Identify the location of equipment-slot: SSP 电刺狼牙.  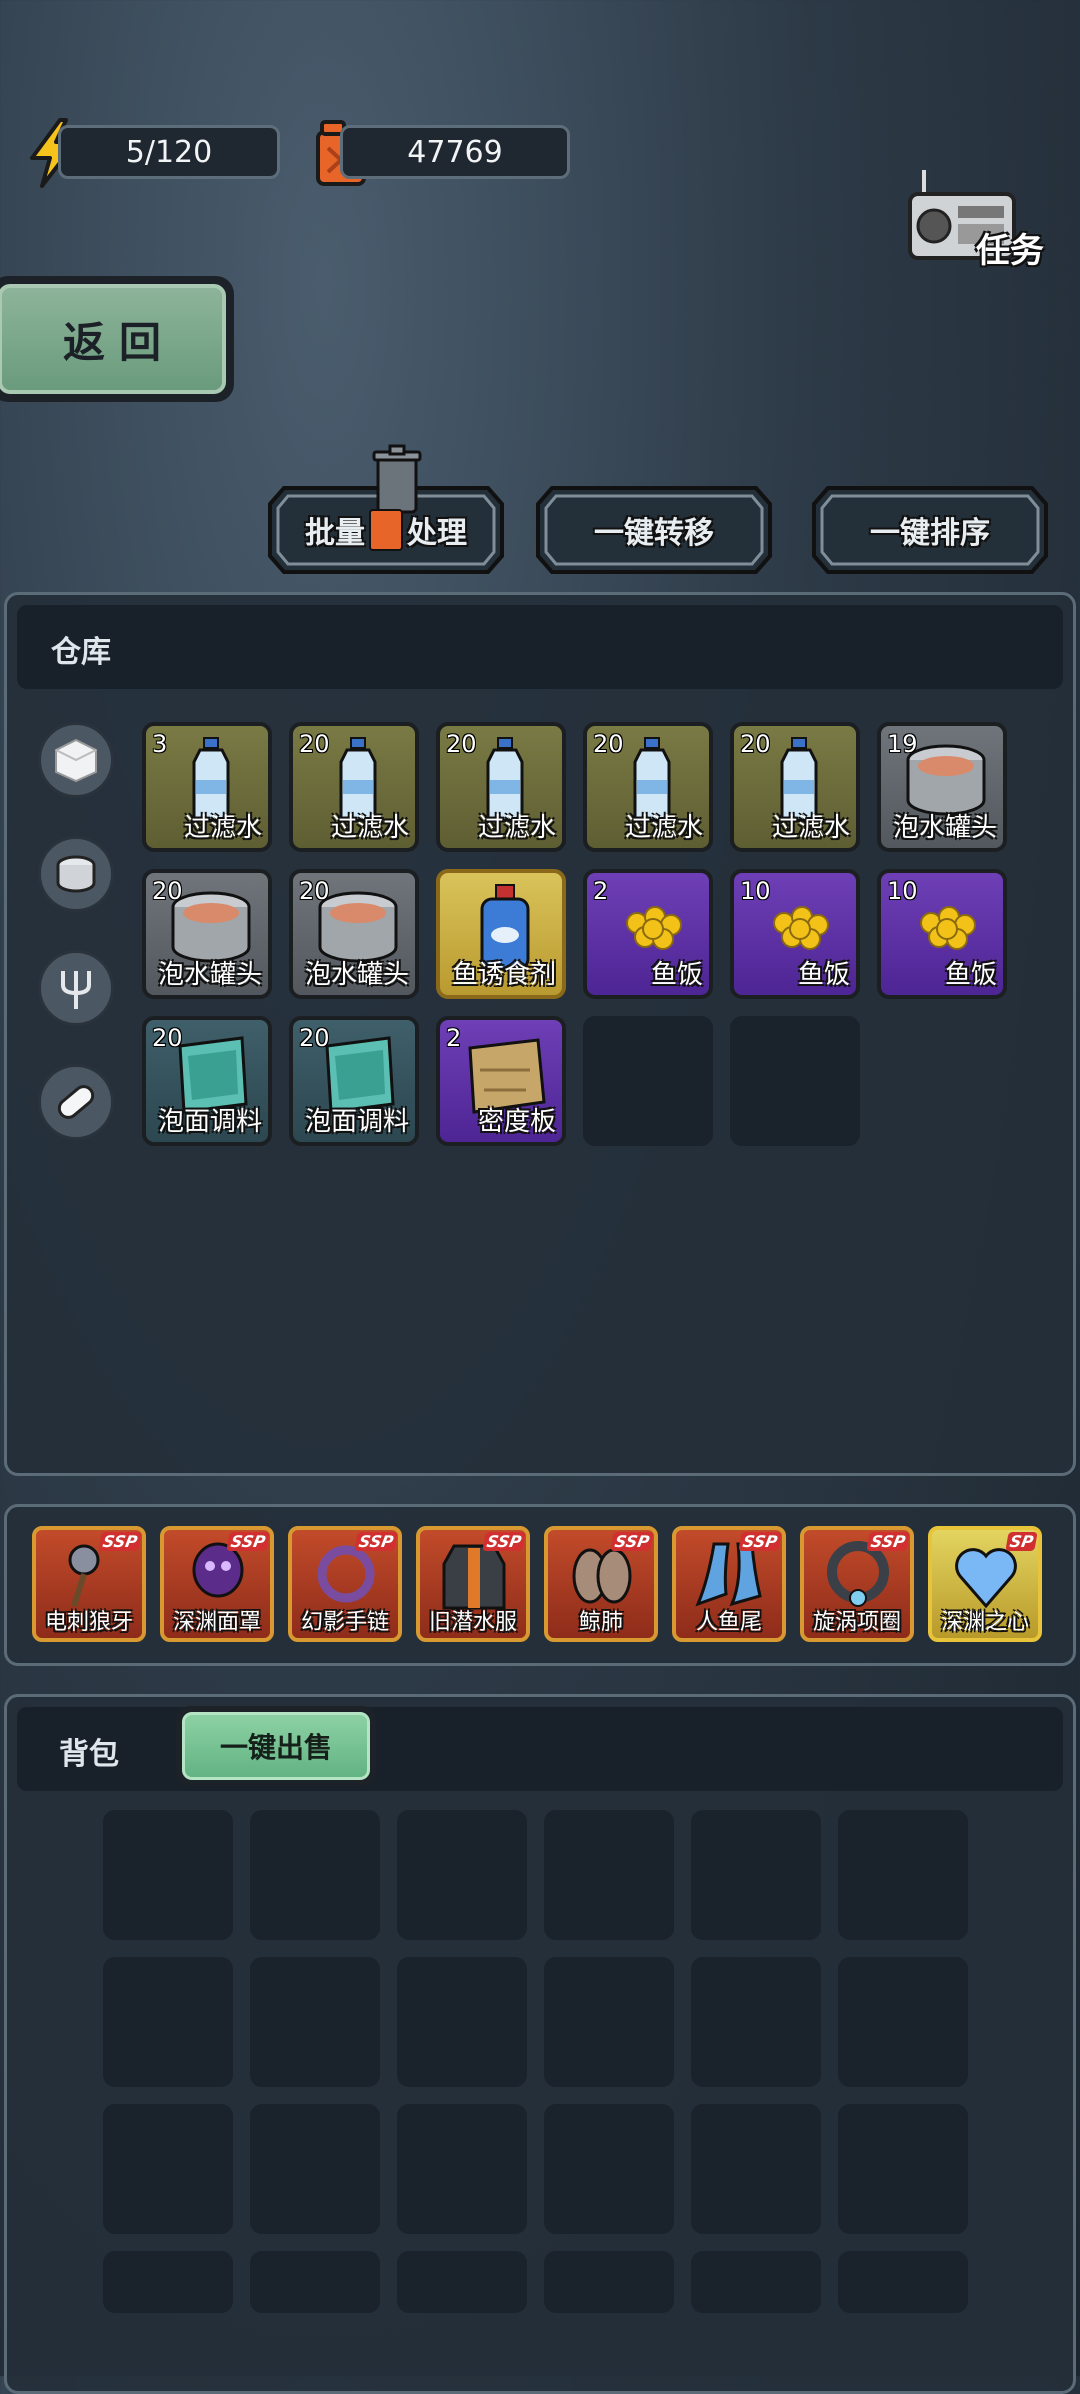
(89, 1584).